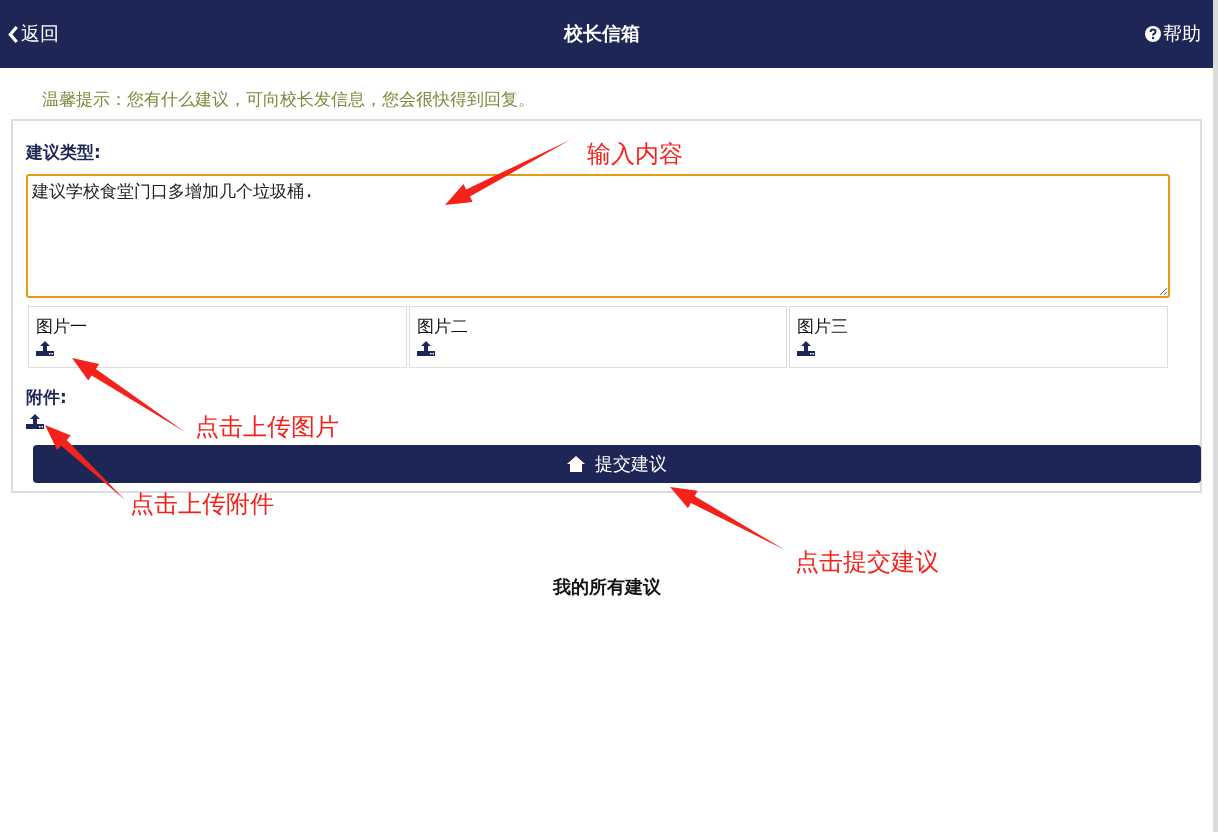 The height and width of the screenshot is (832, 1218). Describe the element at coordinates (823, 326) in the screenshot. I see `slot-label: 图片三` at that location.